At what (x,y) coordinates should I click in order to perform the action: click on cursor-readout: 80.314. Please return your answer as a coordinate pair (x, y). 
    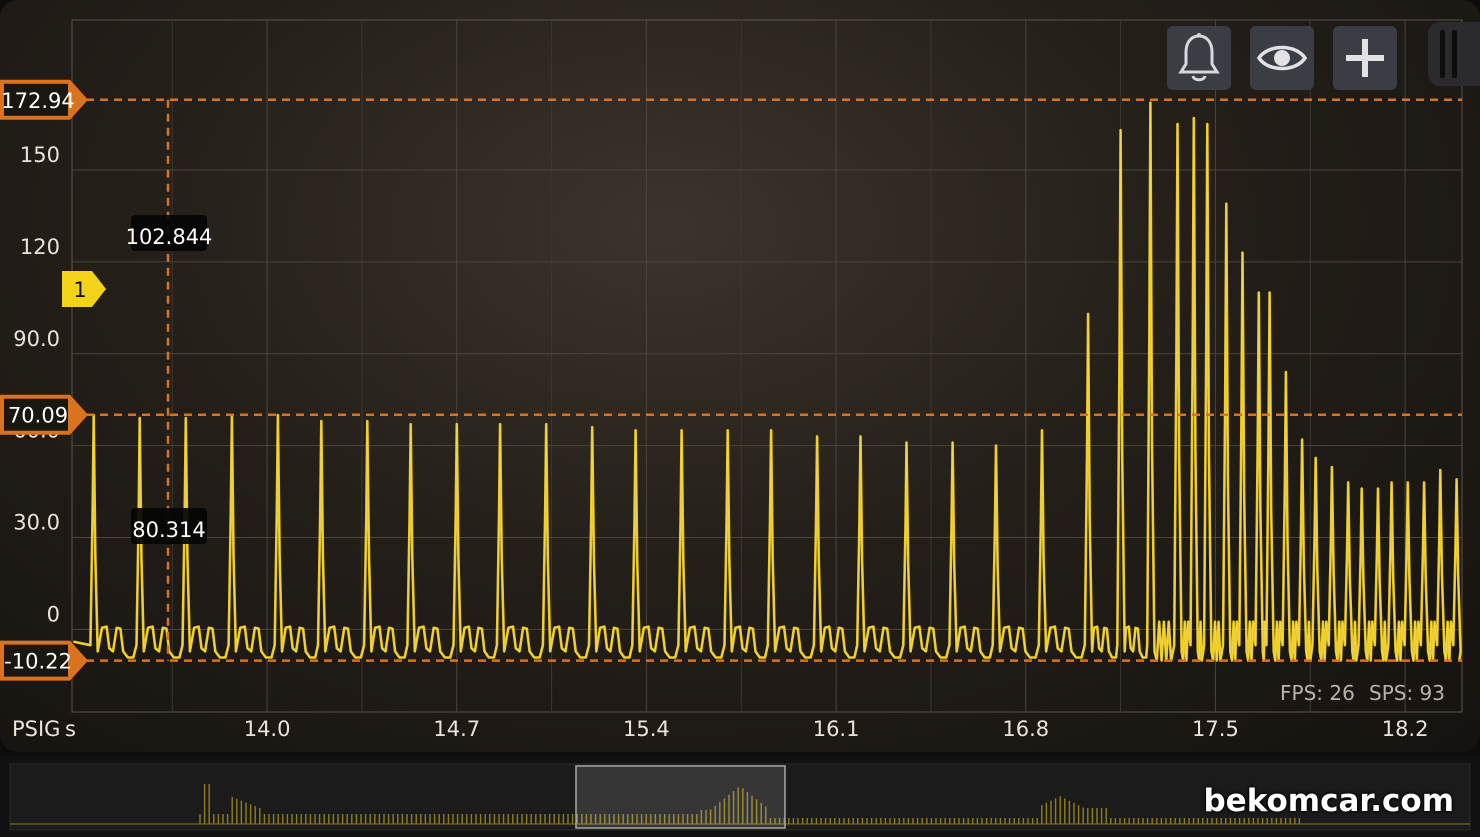
    Looking at the image, I should click on (169, 526).